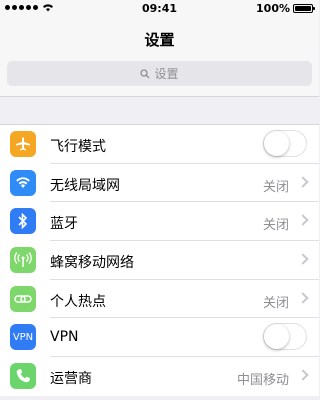 The image size is (320, 400). Describe the element at coordinates (145, 73) in the screenshot. I see `search-icon` at that location.